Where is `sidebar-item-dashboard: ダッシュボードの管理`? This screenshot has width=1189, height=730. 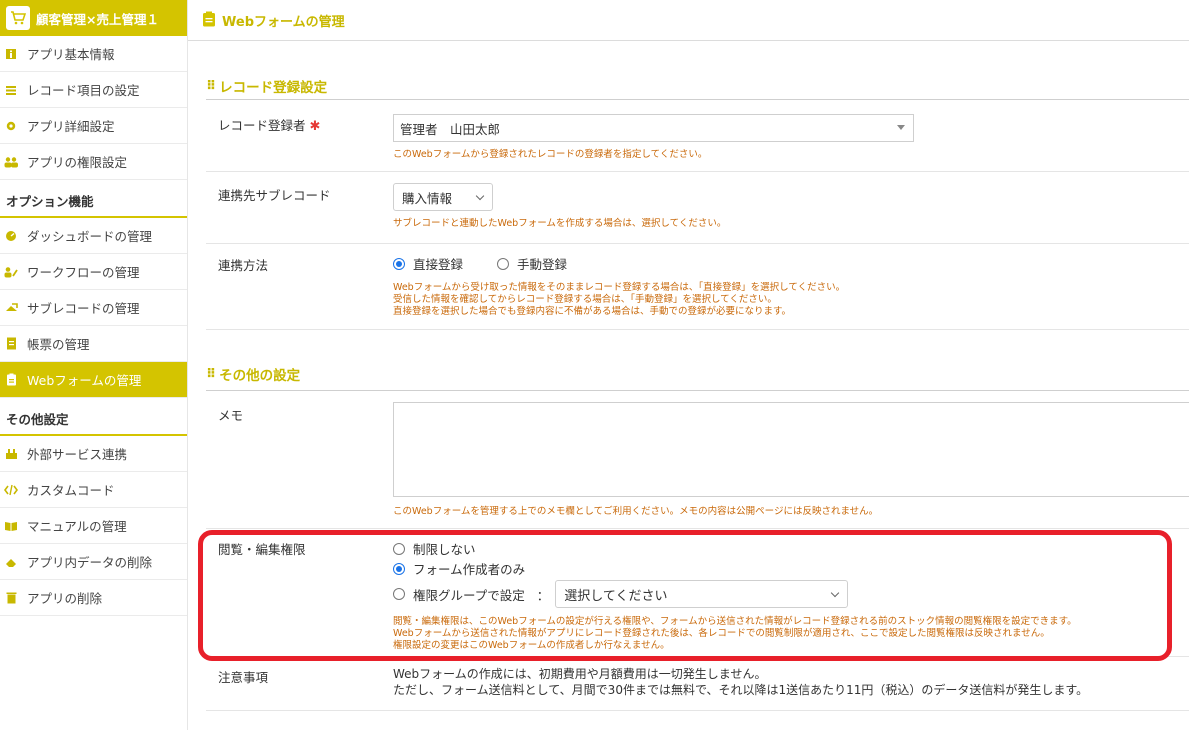 sidebar-item-dashboard: ダッシュボードの管理 is located at coordinates (93, 236).